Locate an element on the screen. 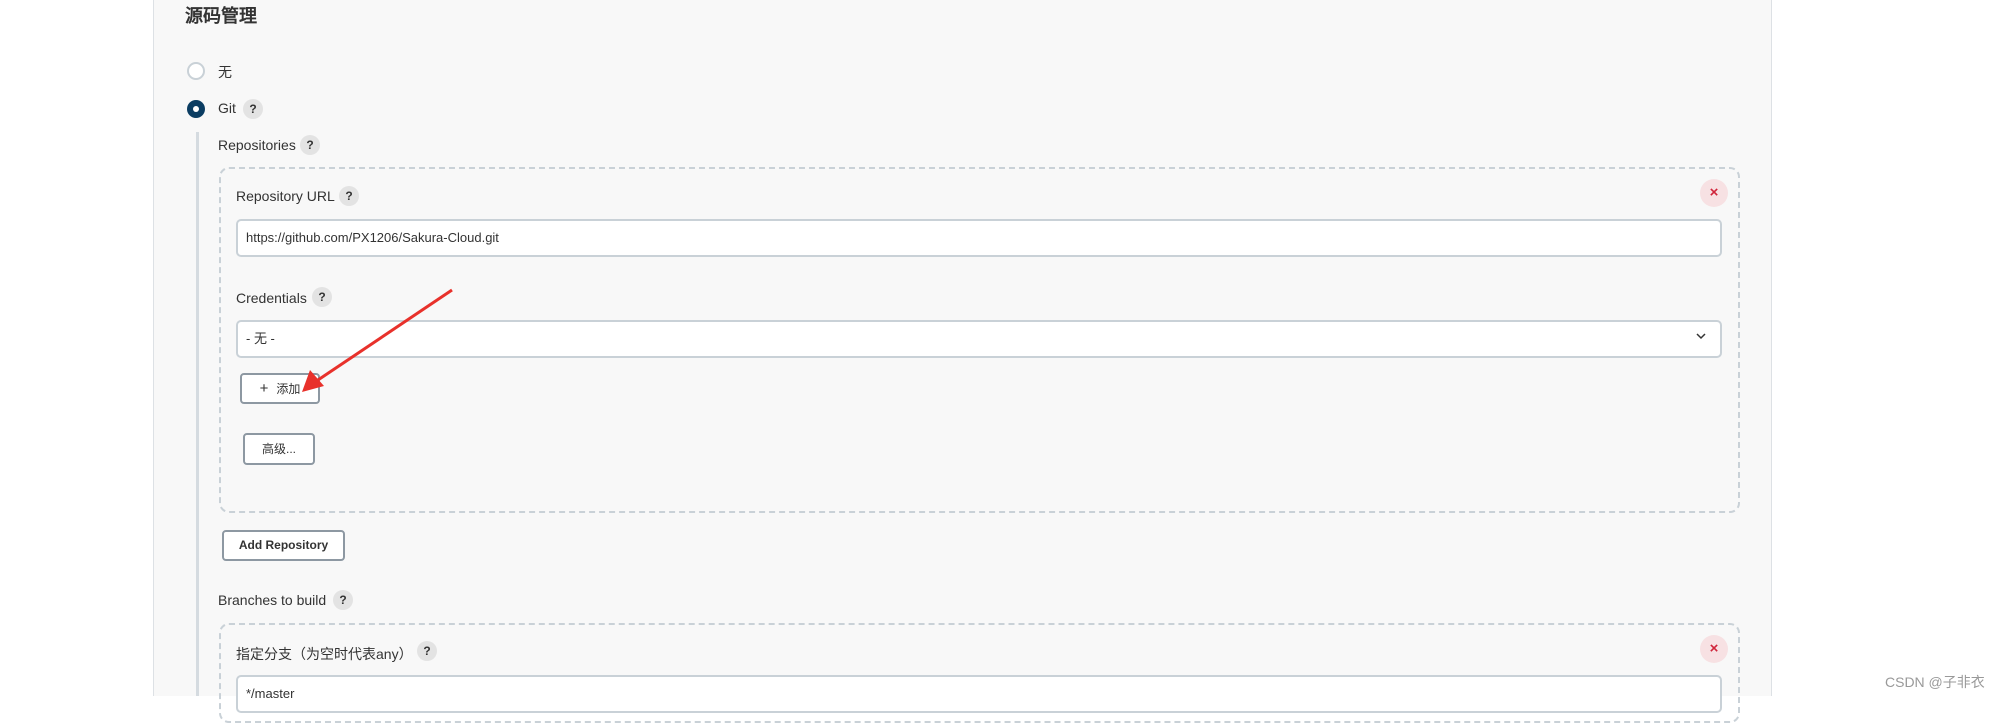 This screenshot has height=723, width=2000. annotation-arrow is located at coordinates (377, 340).